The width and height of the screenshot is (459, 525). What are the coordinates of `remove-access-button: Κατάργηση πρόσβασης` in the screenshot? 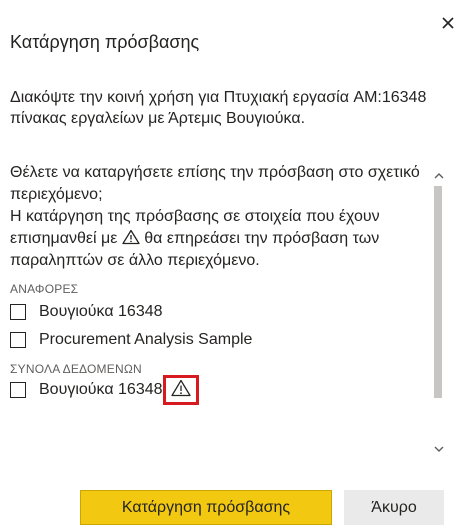 It's located at (206, 507).